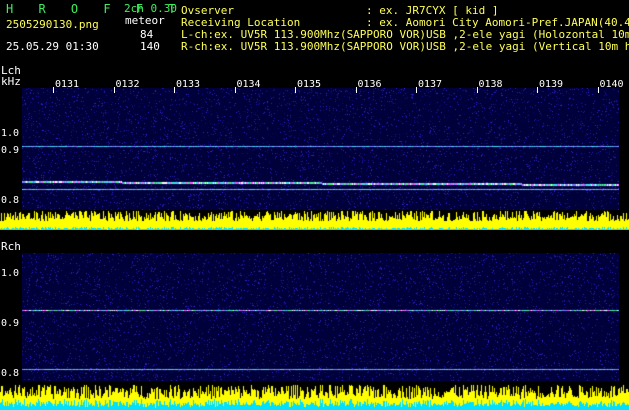 The height and width of the screenshot is (410, 629). I want to click on lch-ytick-3: 0.8, so click(10, 200).